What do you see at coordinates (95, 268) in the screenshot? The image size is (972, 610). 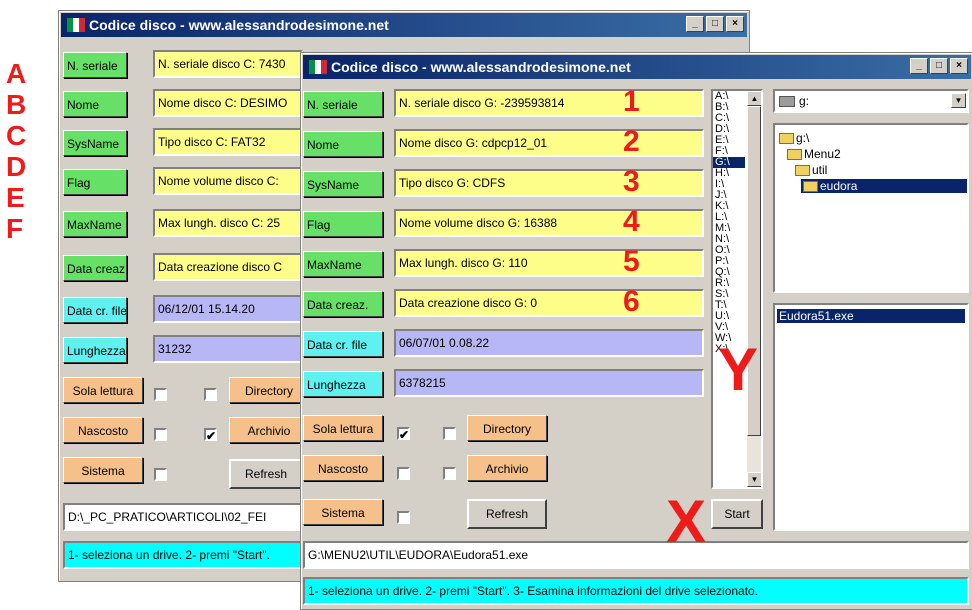 I see `back-label-creation-date: Data creaz.` at bounding box center [95, 268].